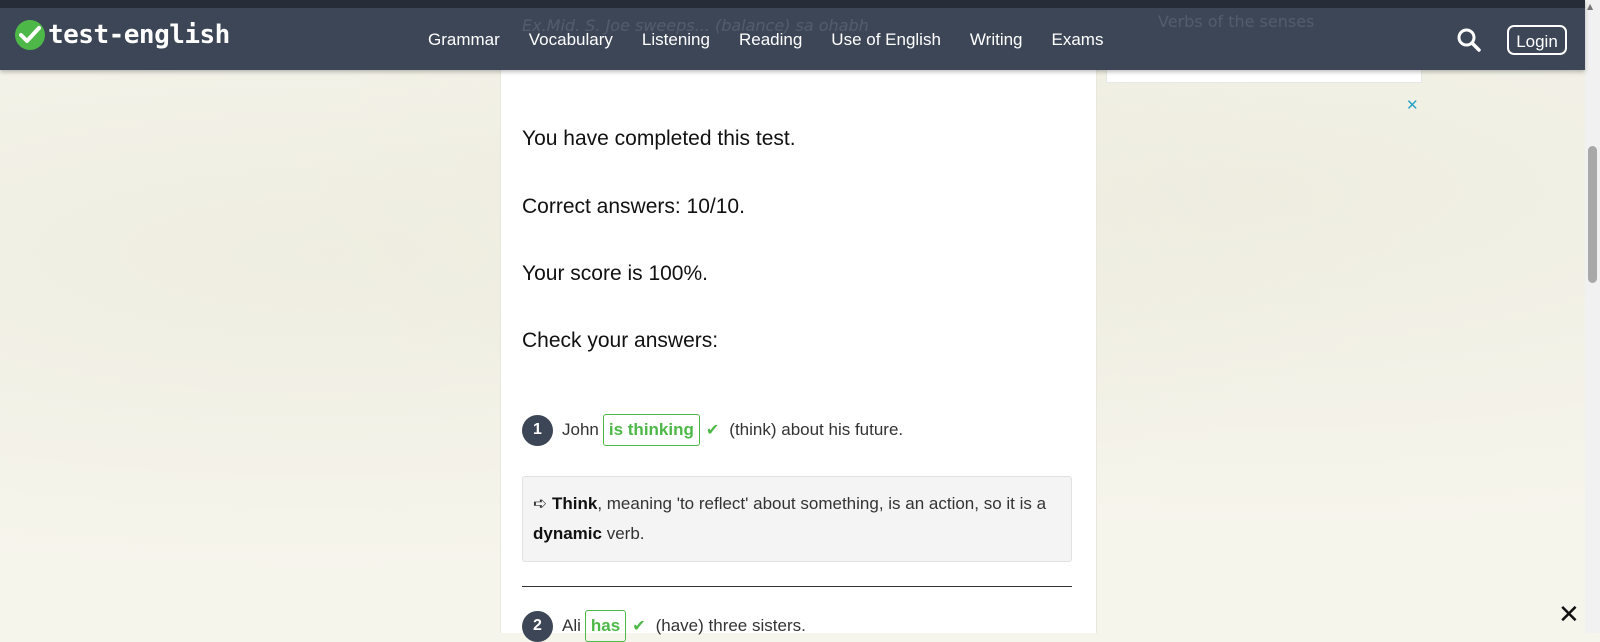 Image resolution: width=1600 pixels, height=642 pixels. I want to click on check-answers-text: Check your answers:, so click(620, 340).